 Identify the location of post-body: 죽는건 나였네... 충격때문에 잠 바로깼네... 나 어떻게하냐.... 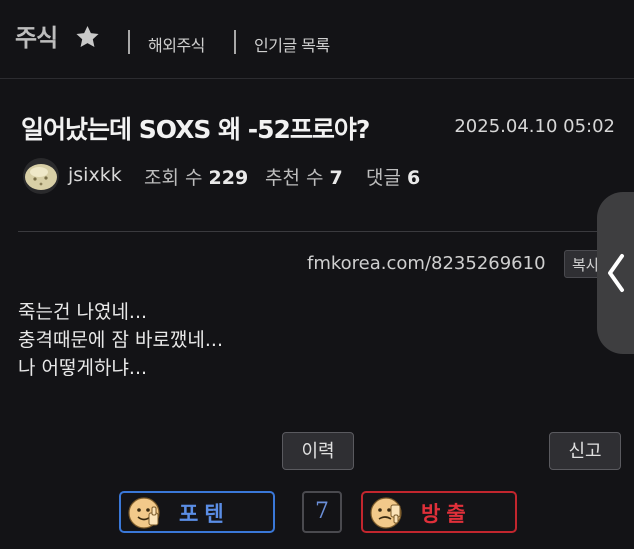
(120, 340).